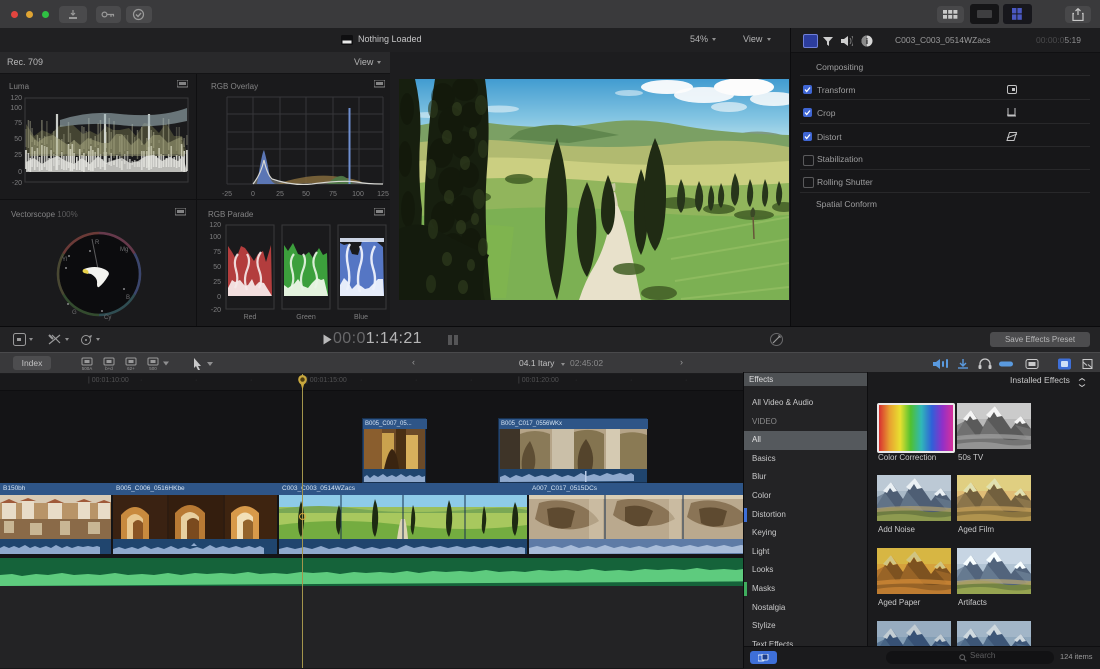 Image resolution: width=1100 pixels, height=669 pixels. Describe the element at coordinates (64, 260) in the screenshot. I see `svg-text: Yl` at that location.